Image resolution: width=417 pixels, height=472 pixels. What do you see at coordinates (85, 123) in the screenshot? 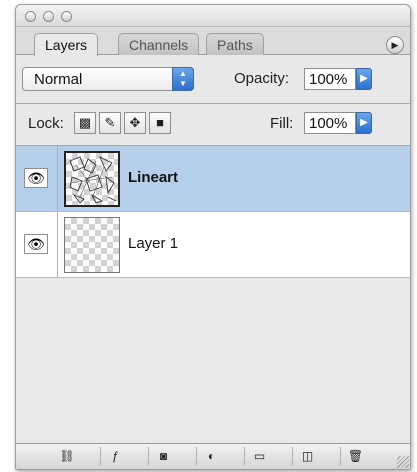
I see `lock-transparency-icon: ▩` at bounding box center [85, 123].